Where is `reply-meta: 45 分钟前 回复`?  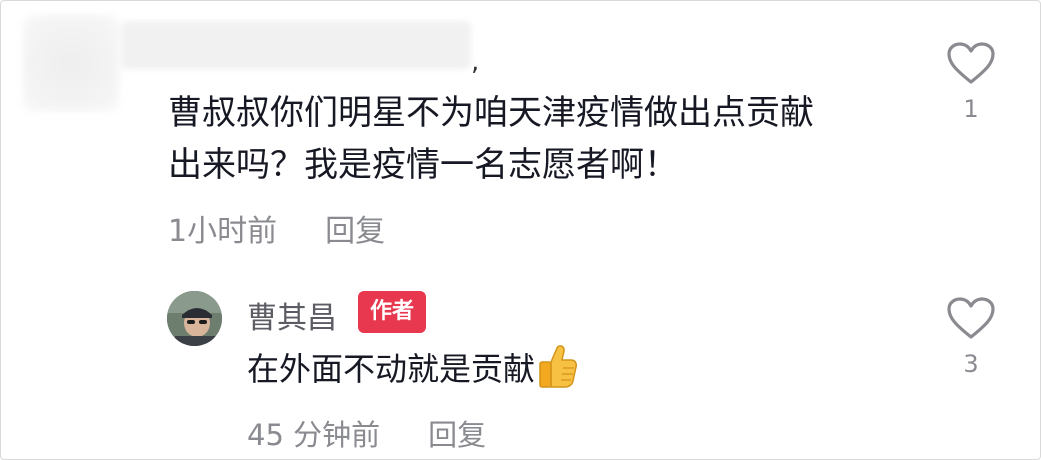
reply-meta: 45 分钟前 回复 is located at coordinates (366, 433).